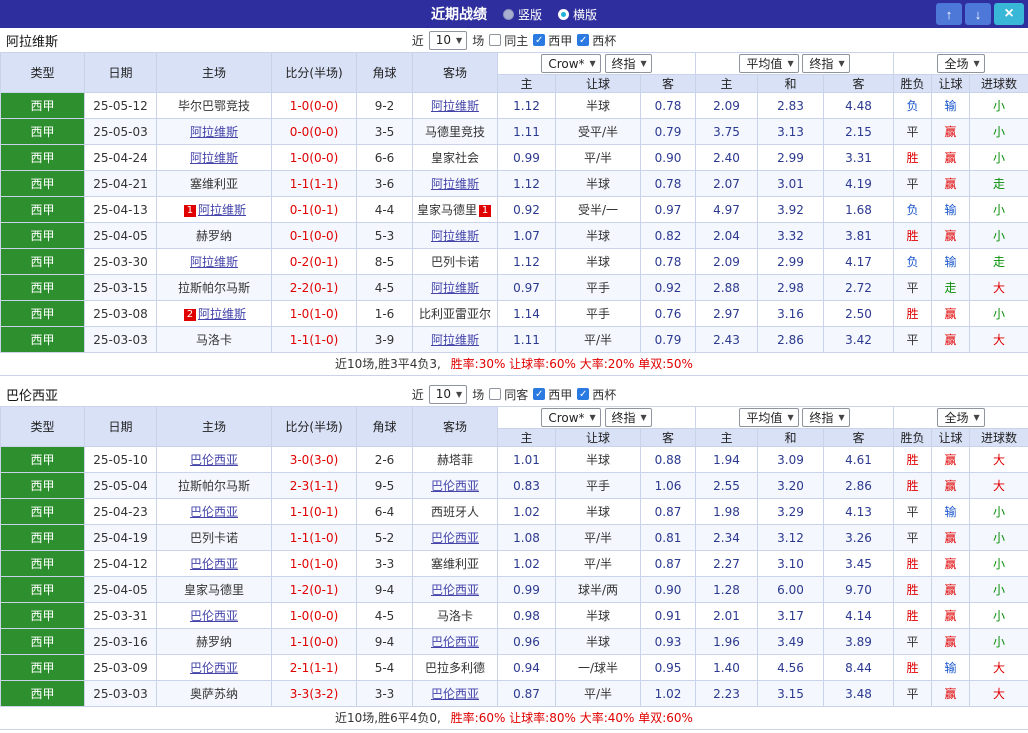 This screenshot has width=1028, height=733. Describe the element at coordinates (790, 339) in the screenshot. I see `europe-draw-odds-cell: 2.86` at that location.